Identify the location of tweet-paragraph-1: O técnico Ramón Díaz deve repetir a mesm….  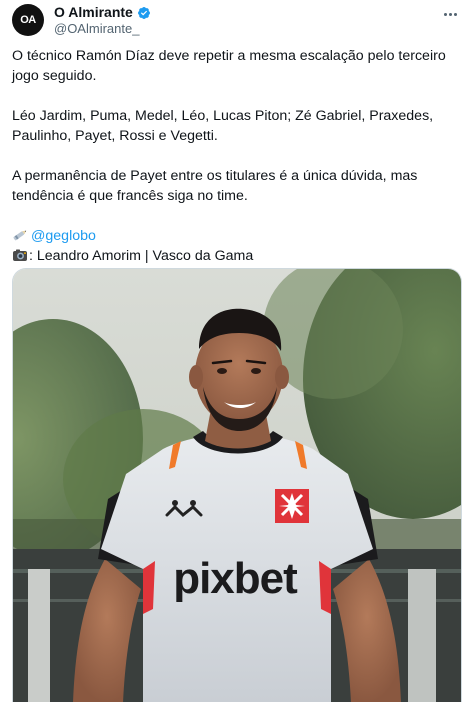
(229, 66).